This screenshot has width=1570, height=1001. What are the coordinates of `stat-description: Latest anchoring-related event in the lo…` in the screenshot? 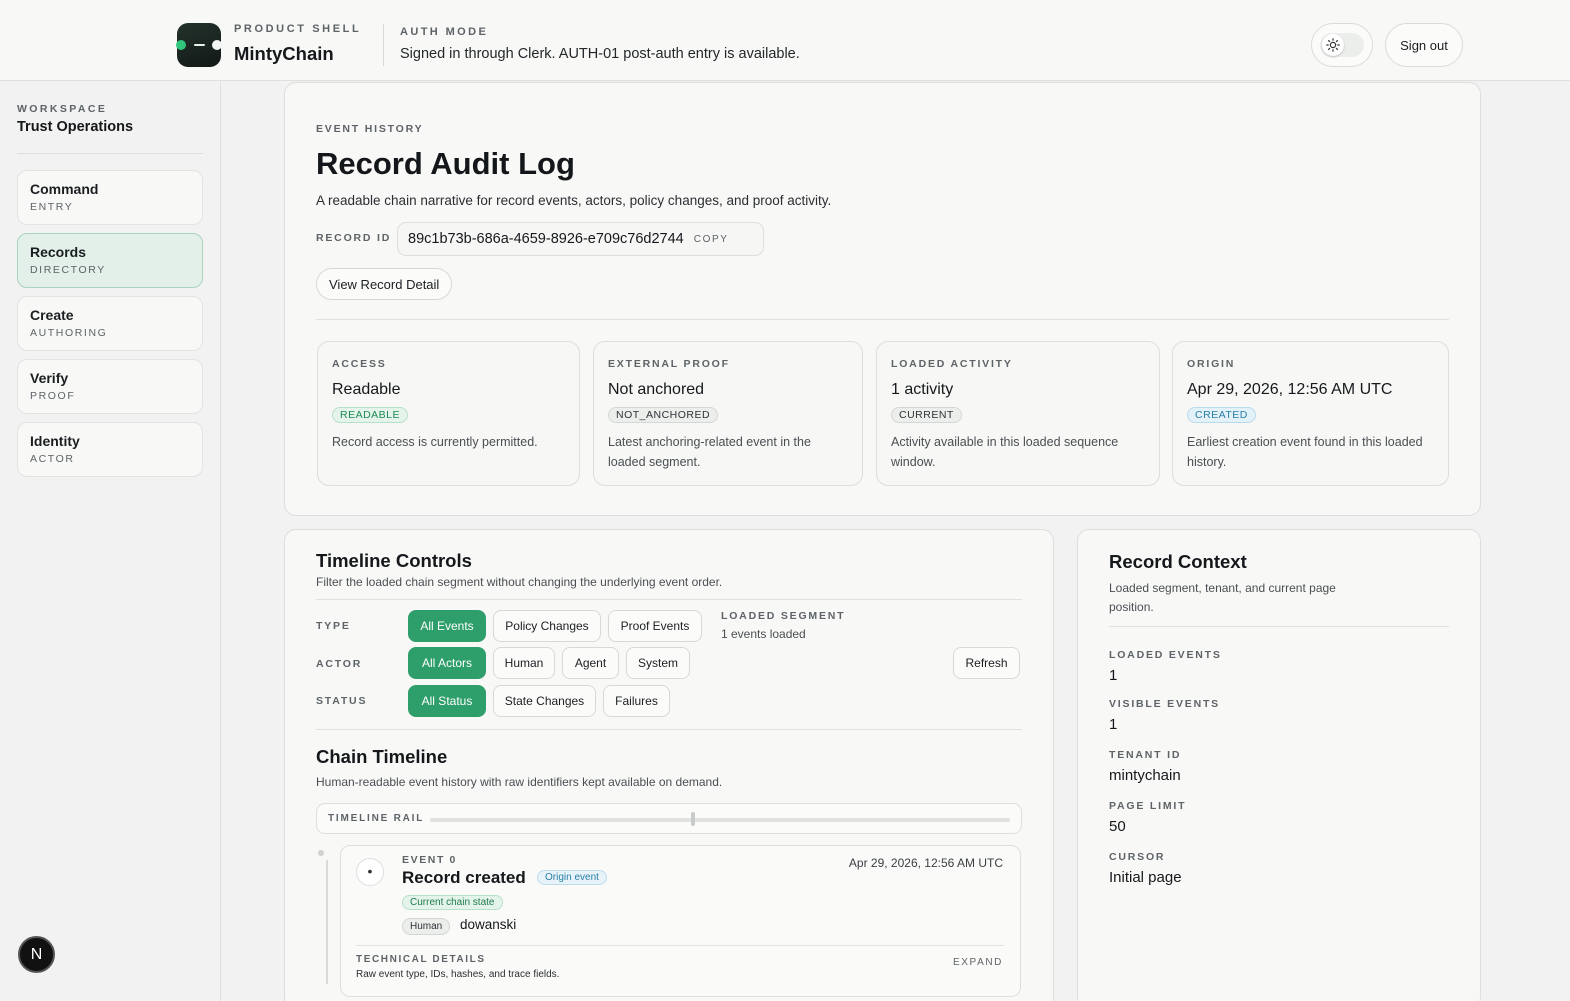 It's located at (709, 452).